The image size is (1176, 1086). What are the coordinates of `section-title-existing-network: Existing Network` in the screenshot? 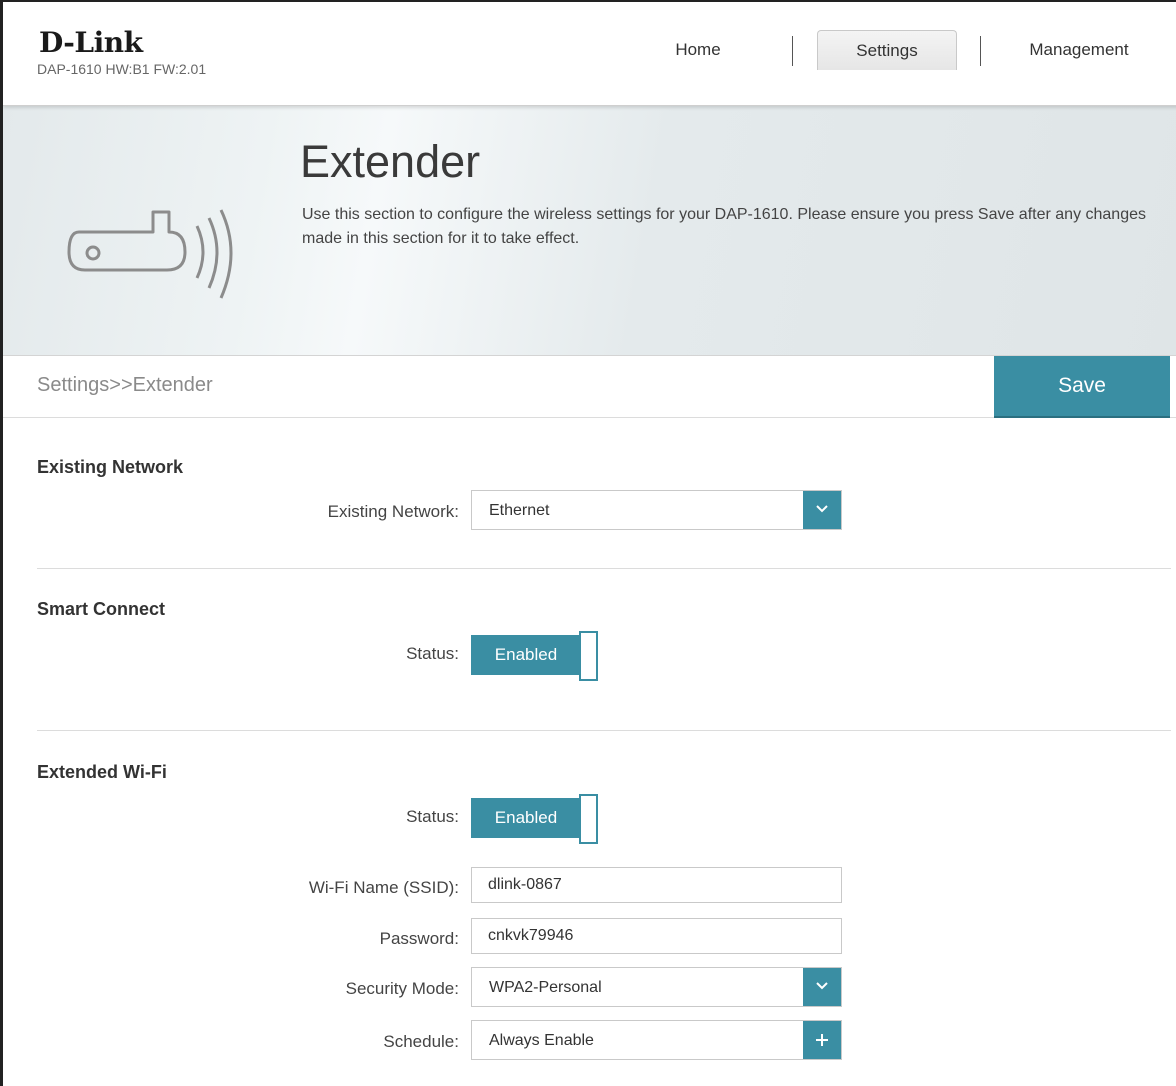 It's located at (110, 467).